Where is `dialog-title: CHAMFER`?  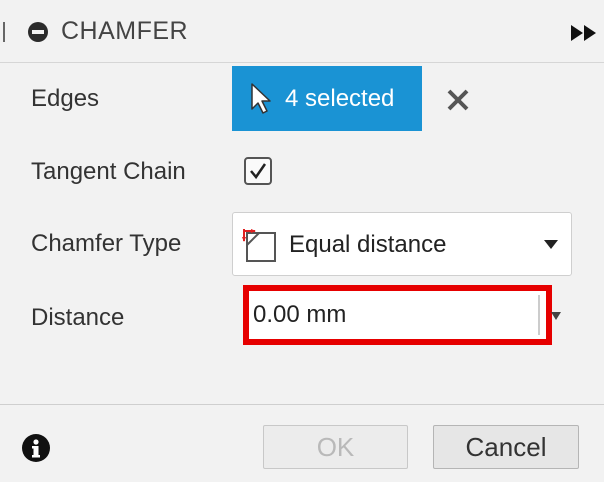
dialog-title: CHAMFER is located at coordinates (125, 31).